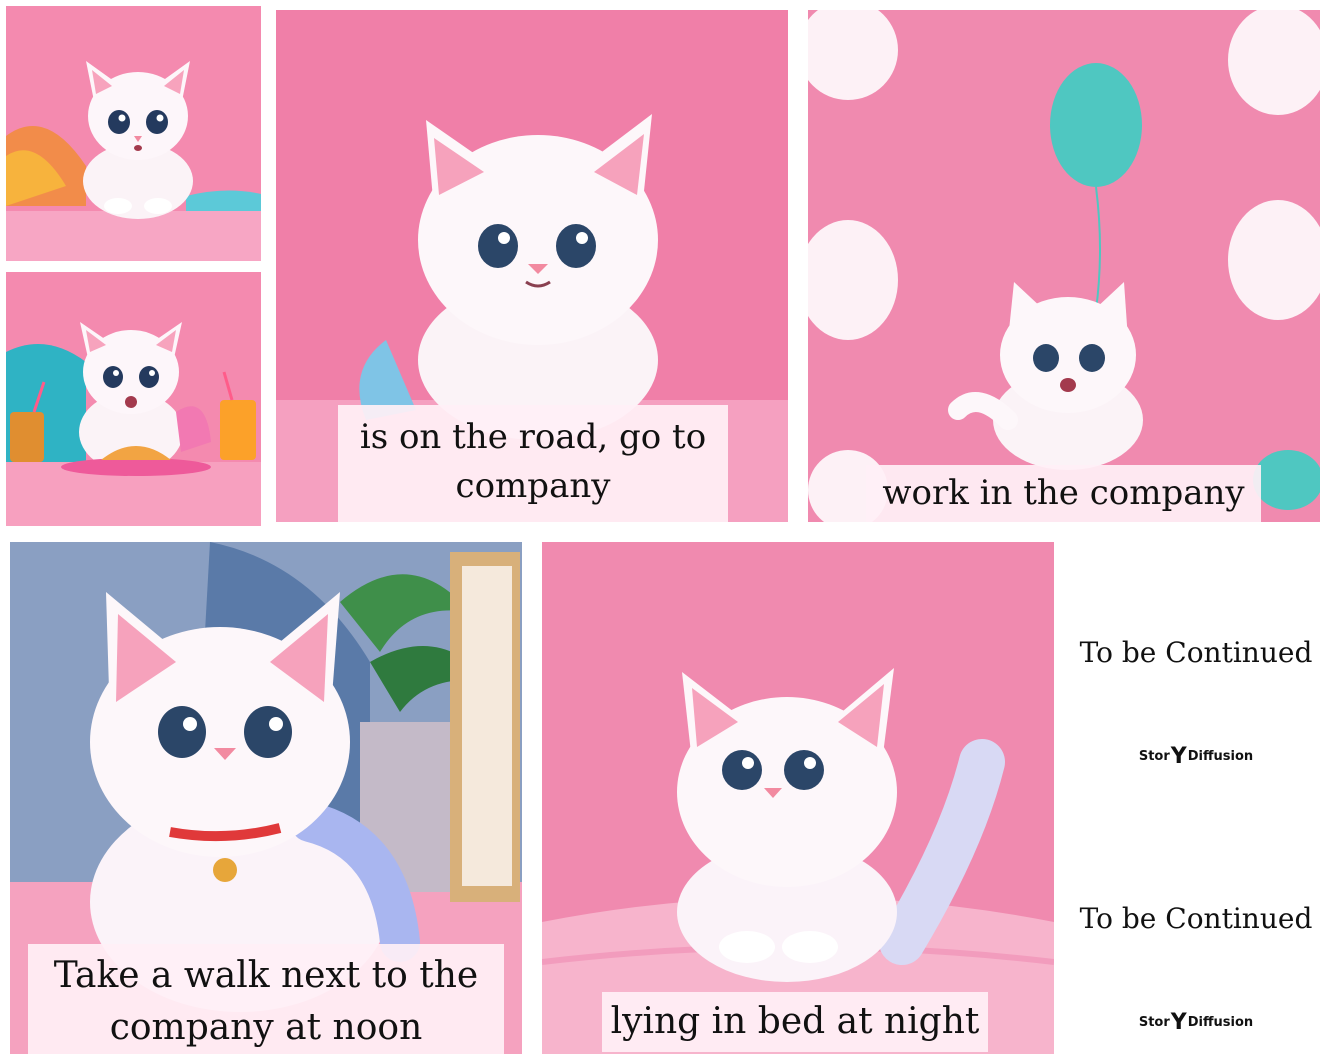 The image size is (1330, 1064). What do you see at coordinates (795, 1022) in the screenshot?
I see `panel-caption: lying in bed at night` at bounding box center [795, 1022].